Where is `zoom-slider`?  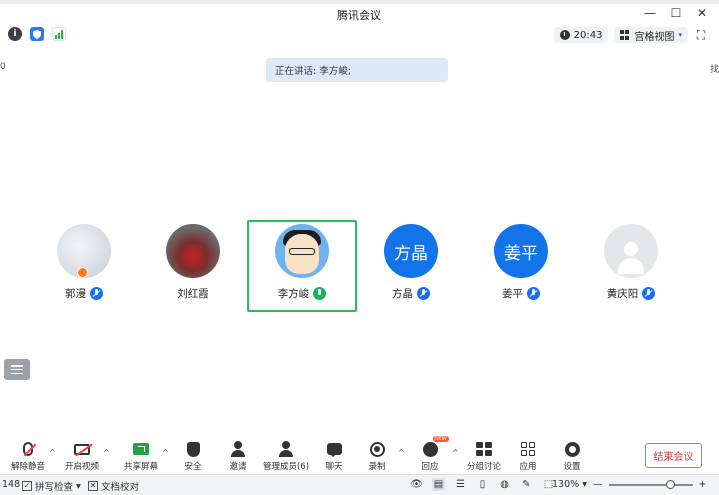
zoom-slider is located at coordinates (650, 484).